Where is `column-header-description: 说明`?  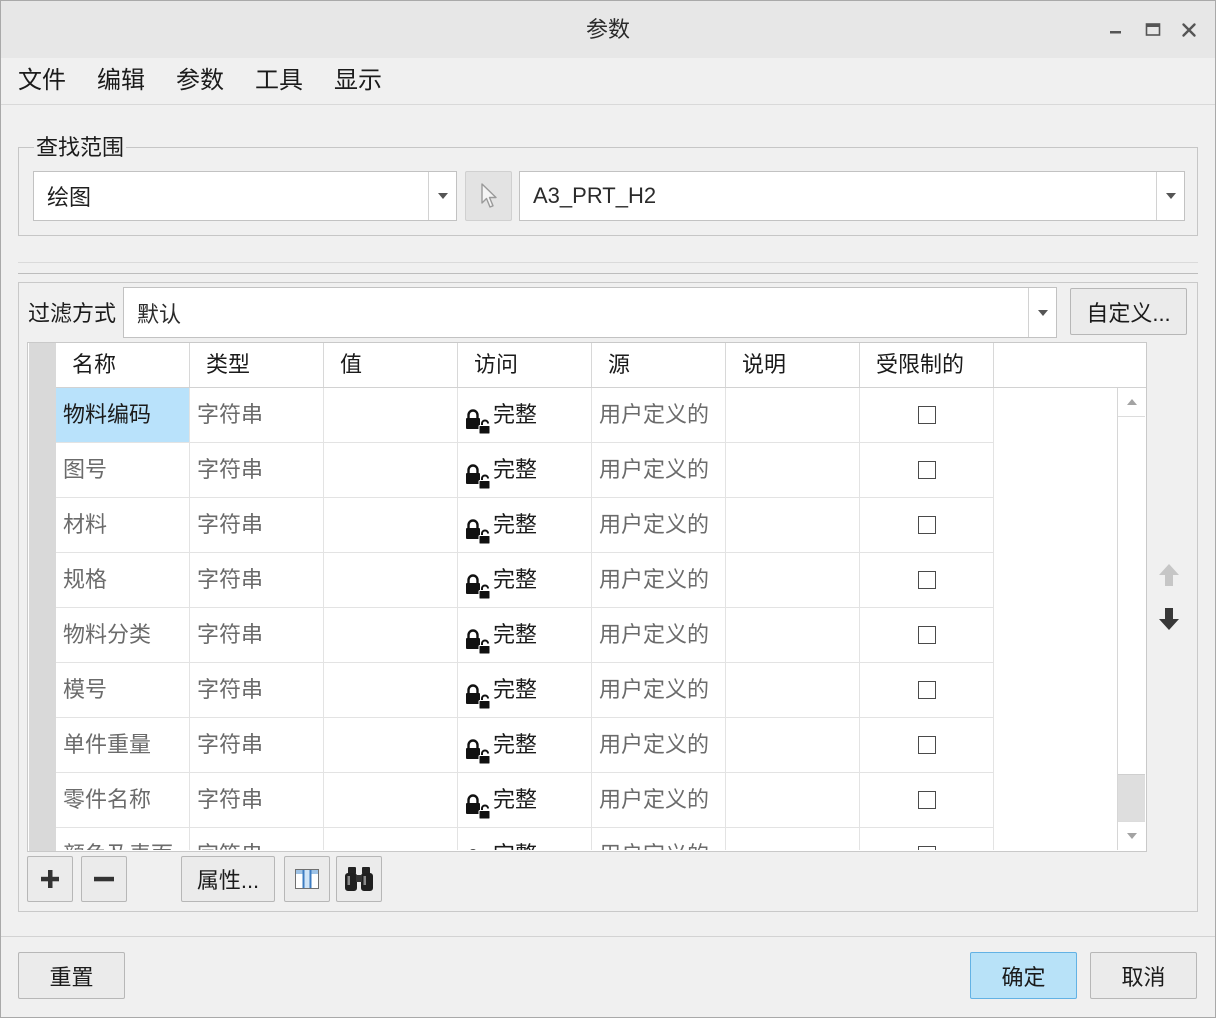 column-header-description: 说明 is located at coordinates (793, 365).